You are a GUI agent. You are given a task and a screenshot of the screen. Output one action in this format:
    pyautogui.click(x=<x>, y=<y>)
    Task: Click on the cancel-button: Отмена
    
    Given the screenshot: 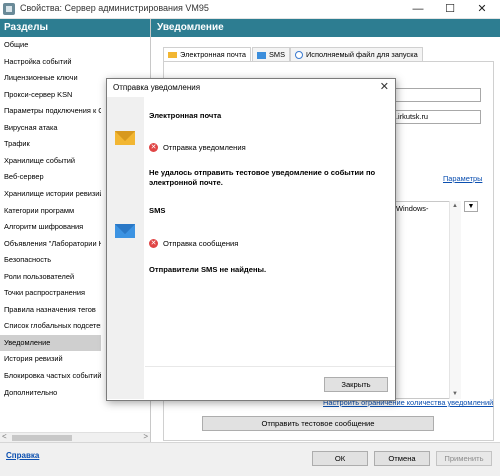 What is the action you would take?
    pyautogui.click(x=402, y=458)
    